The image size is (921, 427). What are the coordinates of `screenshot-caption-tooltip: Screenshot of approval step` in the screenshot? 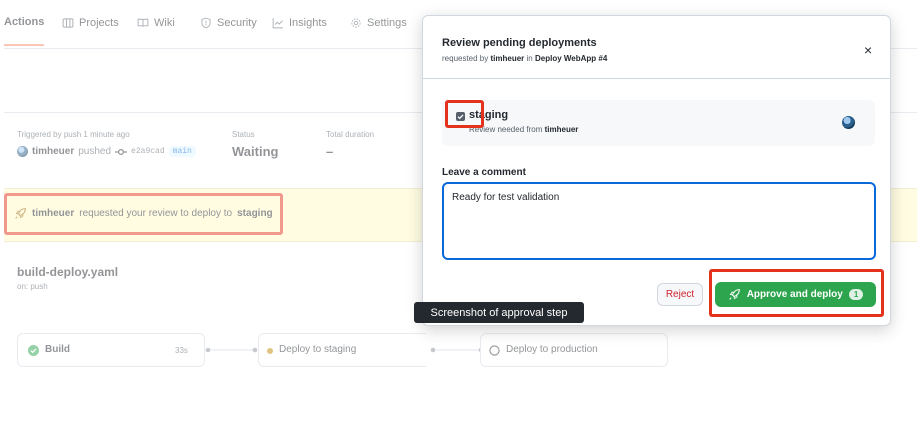 It's located at (499, 312).